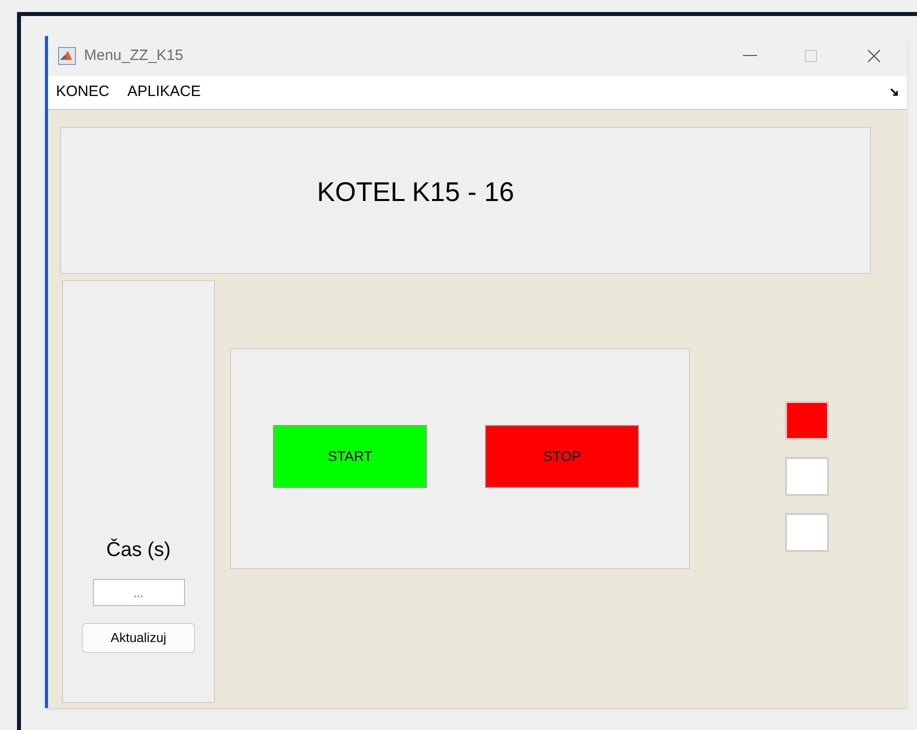  Describe the element at coordinates (164, 92) in the screenshot. I see `menu-item: APLIKACE` at that location.